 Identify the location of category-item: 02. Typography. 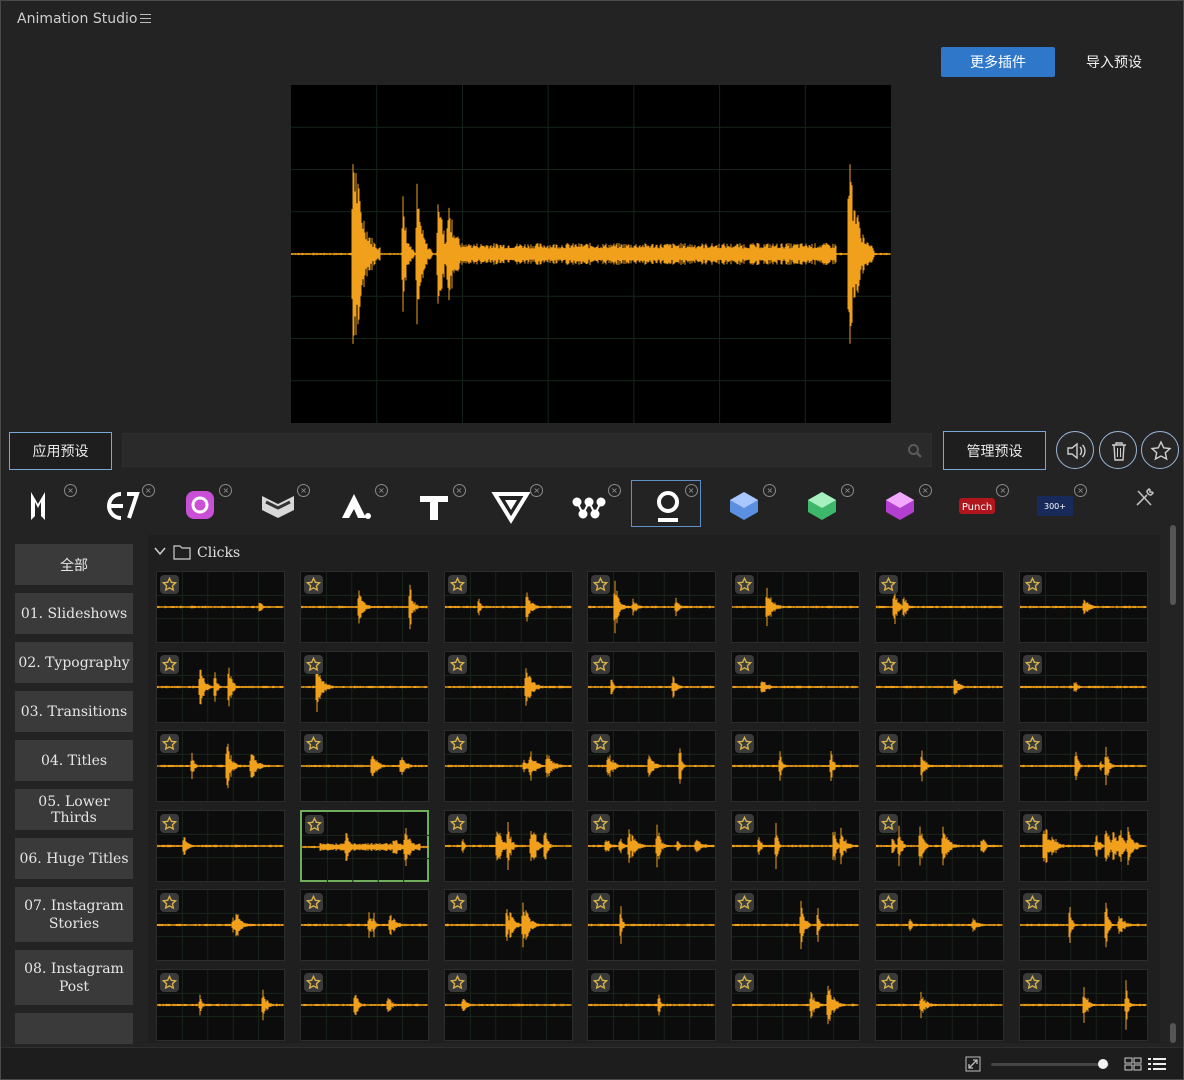
(74, 662).